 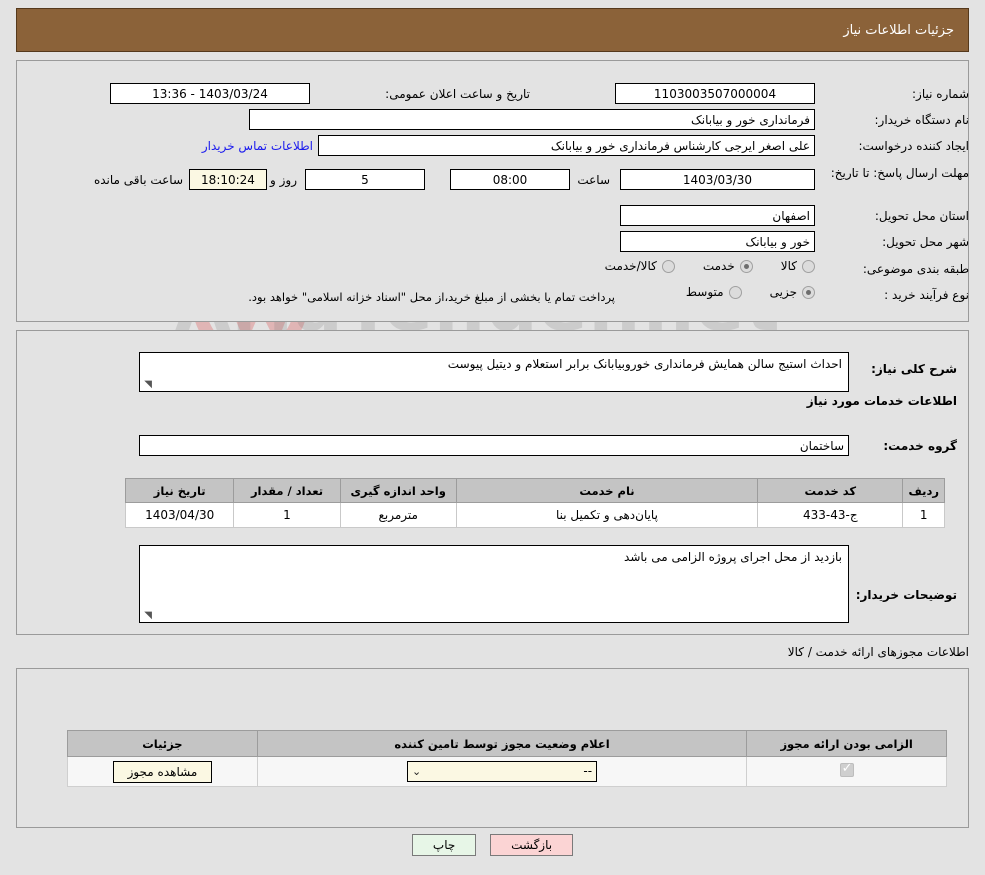 What do you see at coordinates (640, 266) in the screenshot?
I see `category-option-goods-service: کالا/خدمت` at bounding box center [640, 266].